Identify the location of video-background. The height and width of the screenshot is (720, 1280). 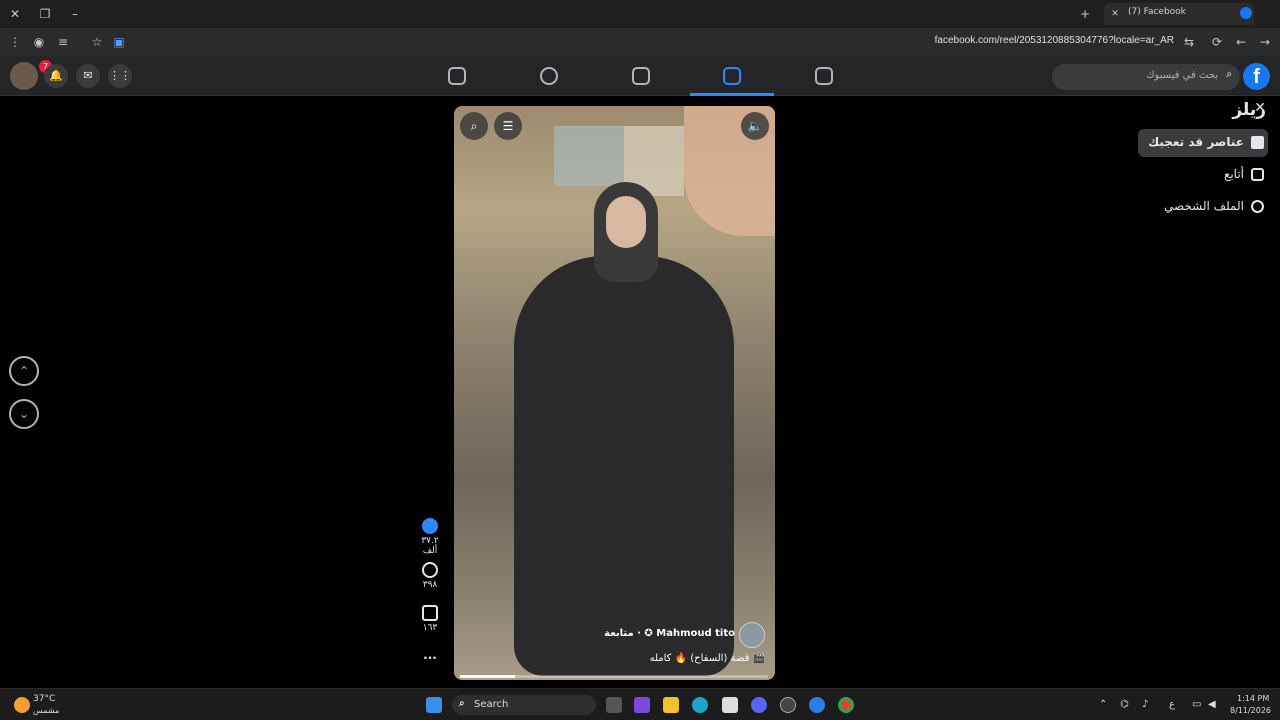
(589, 156).